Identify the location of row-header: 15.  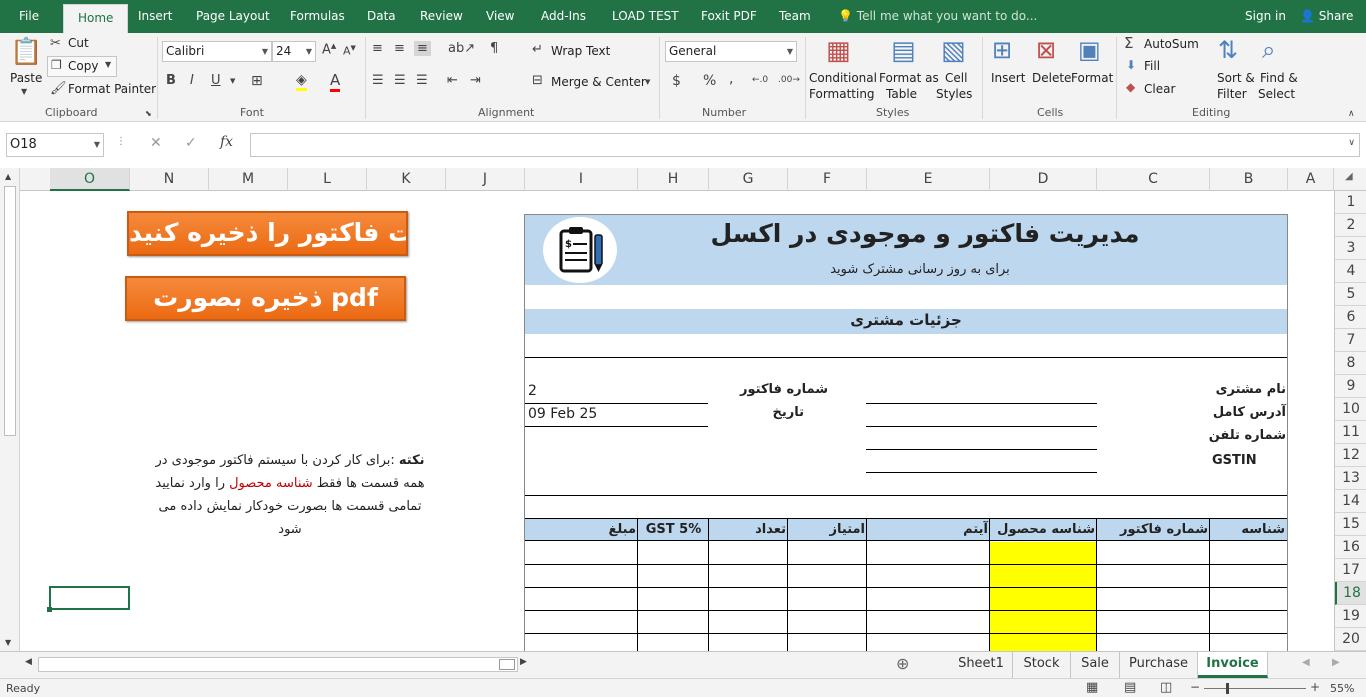
(1350, 524).